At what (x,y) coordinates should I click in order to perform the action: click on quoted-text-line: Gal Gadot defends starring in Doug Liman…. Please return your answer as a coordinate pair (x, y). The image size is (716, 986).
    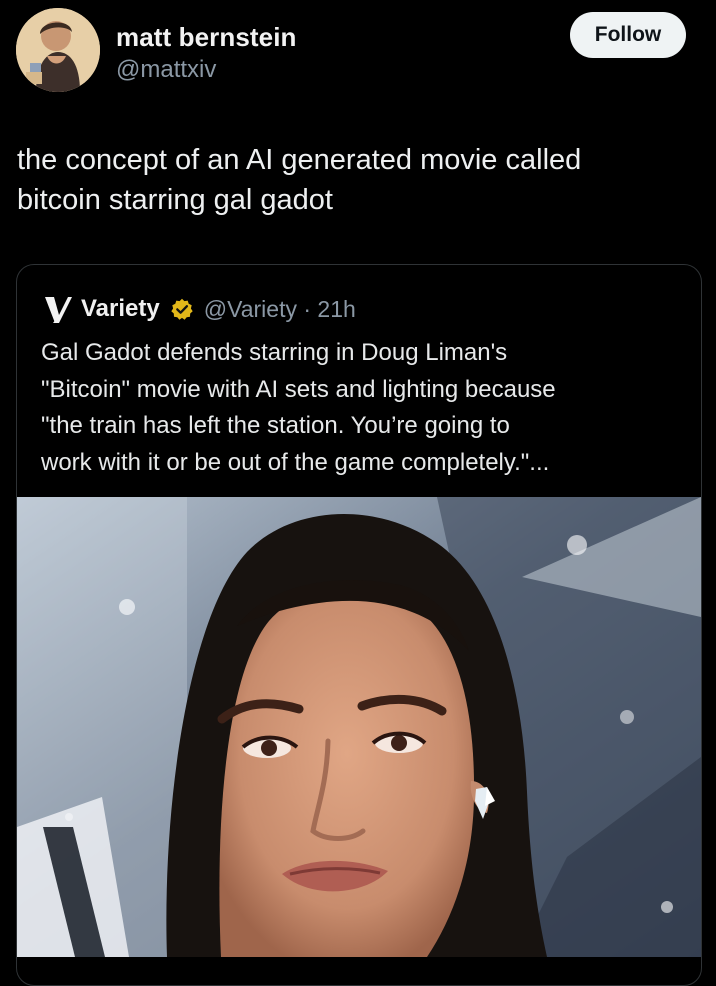
    Looking at the image, I should click on (274, 352).